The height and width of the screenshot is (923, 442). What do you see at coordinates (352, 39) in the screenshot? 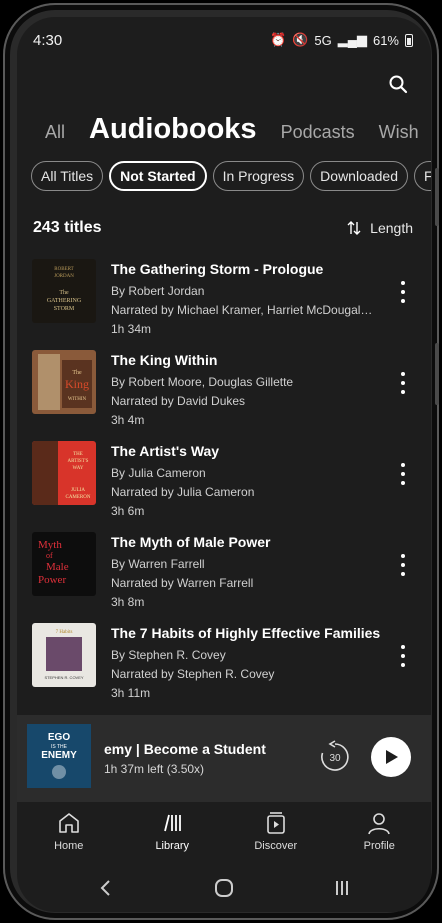
I see `signal-icon: ▂▄▆` at bounding box center [352, 39].